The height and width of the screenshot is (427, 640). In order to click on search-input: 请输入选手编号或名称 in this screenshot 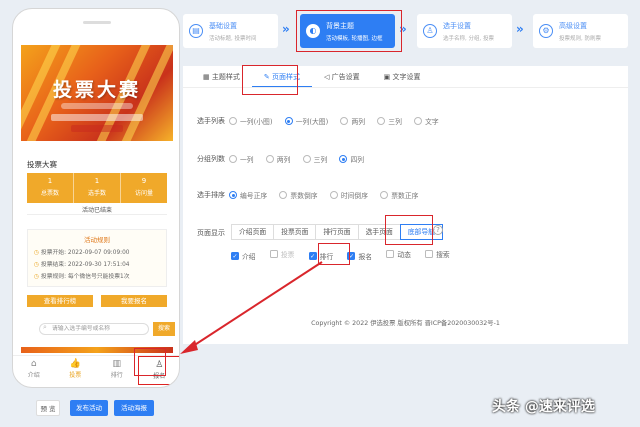, I will do `click(94, 329)`.